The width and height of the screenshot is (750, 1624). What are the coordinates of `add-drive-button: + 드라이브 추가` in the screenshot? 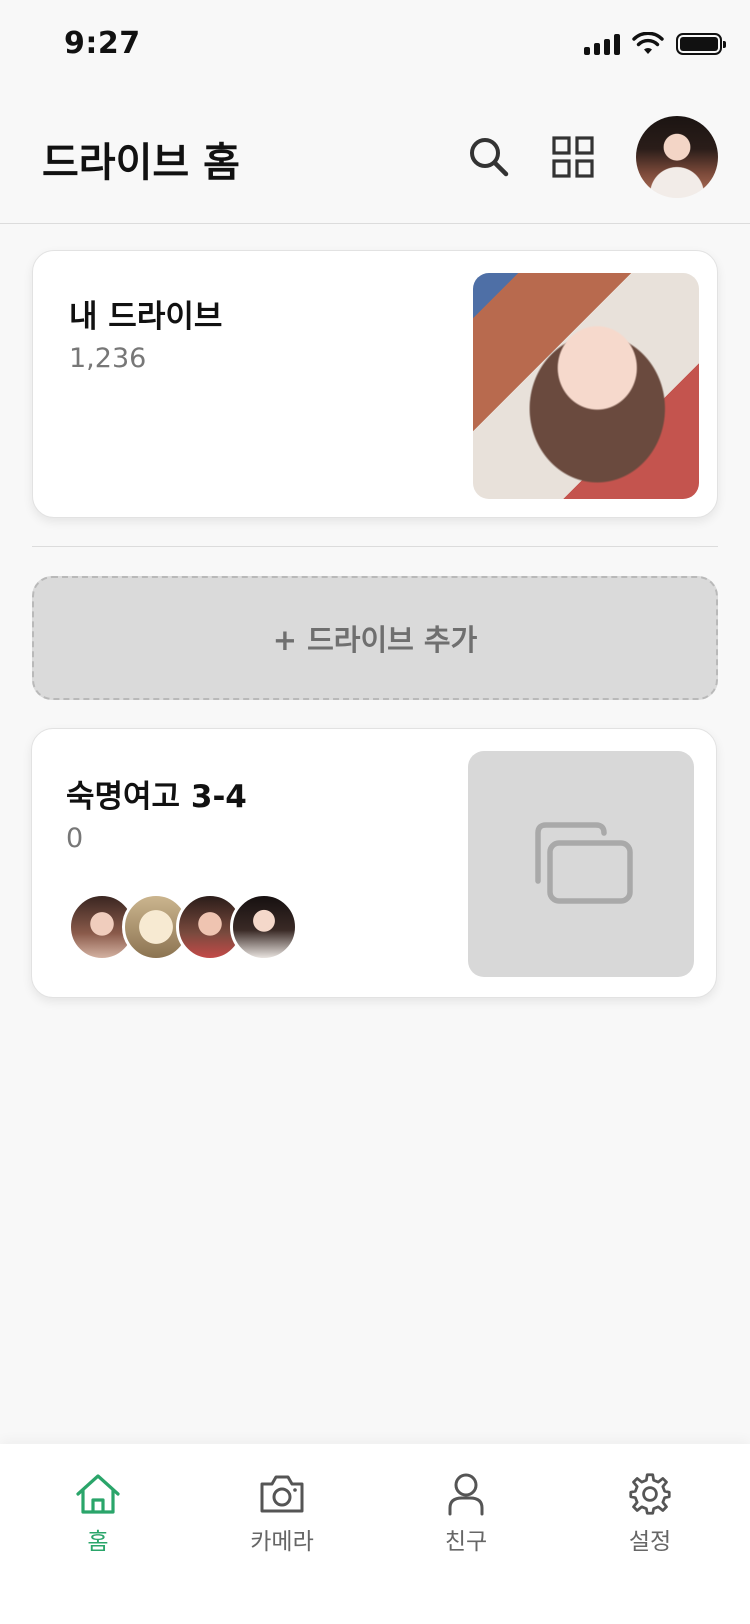 It's located at (375, 638).